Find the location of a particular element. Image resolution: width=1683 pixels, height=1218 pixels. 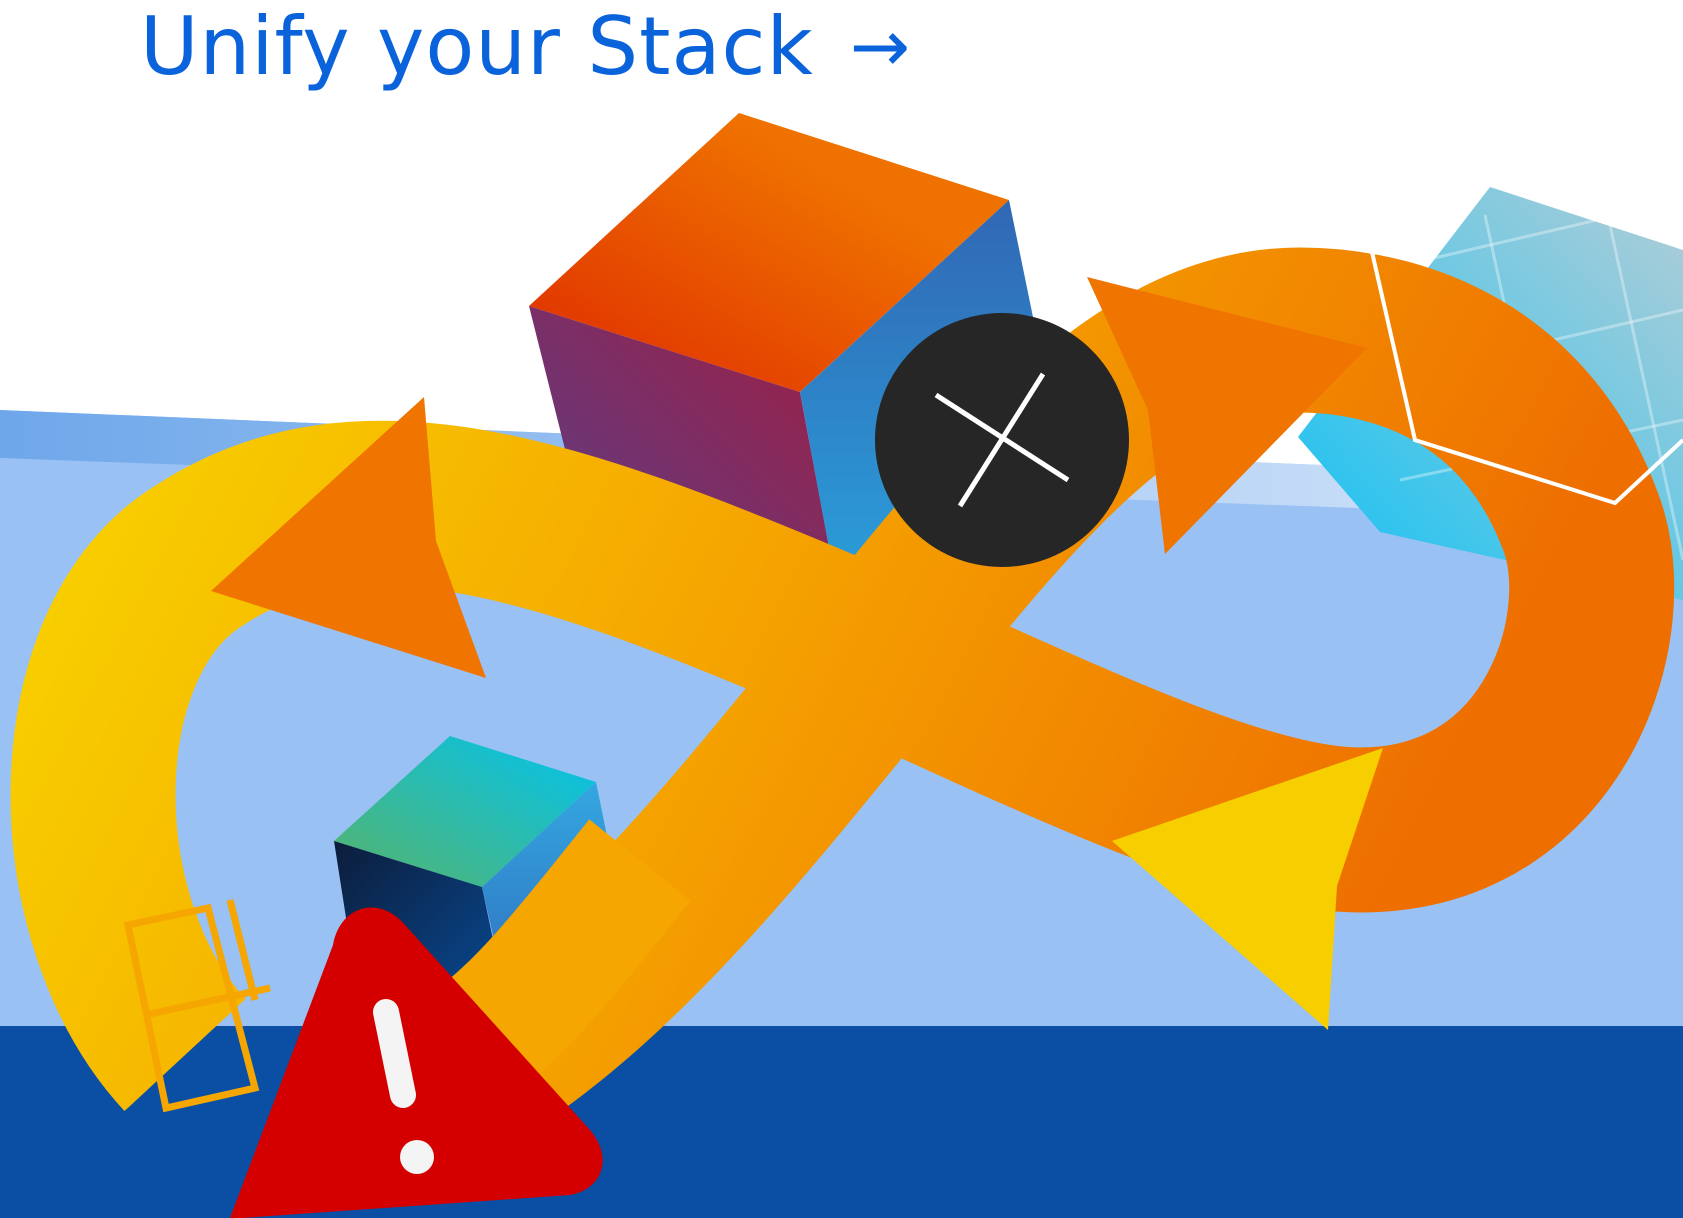

unify-stack-link: Unify your Stack → is located at coordinates (526, 46).